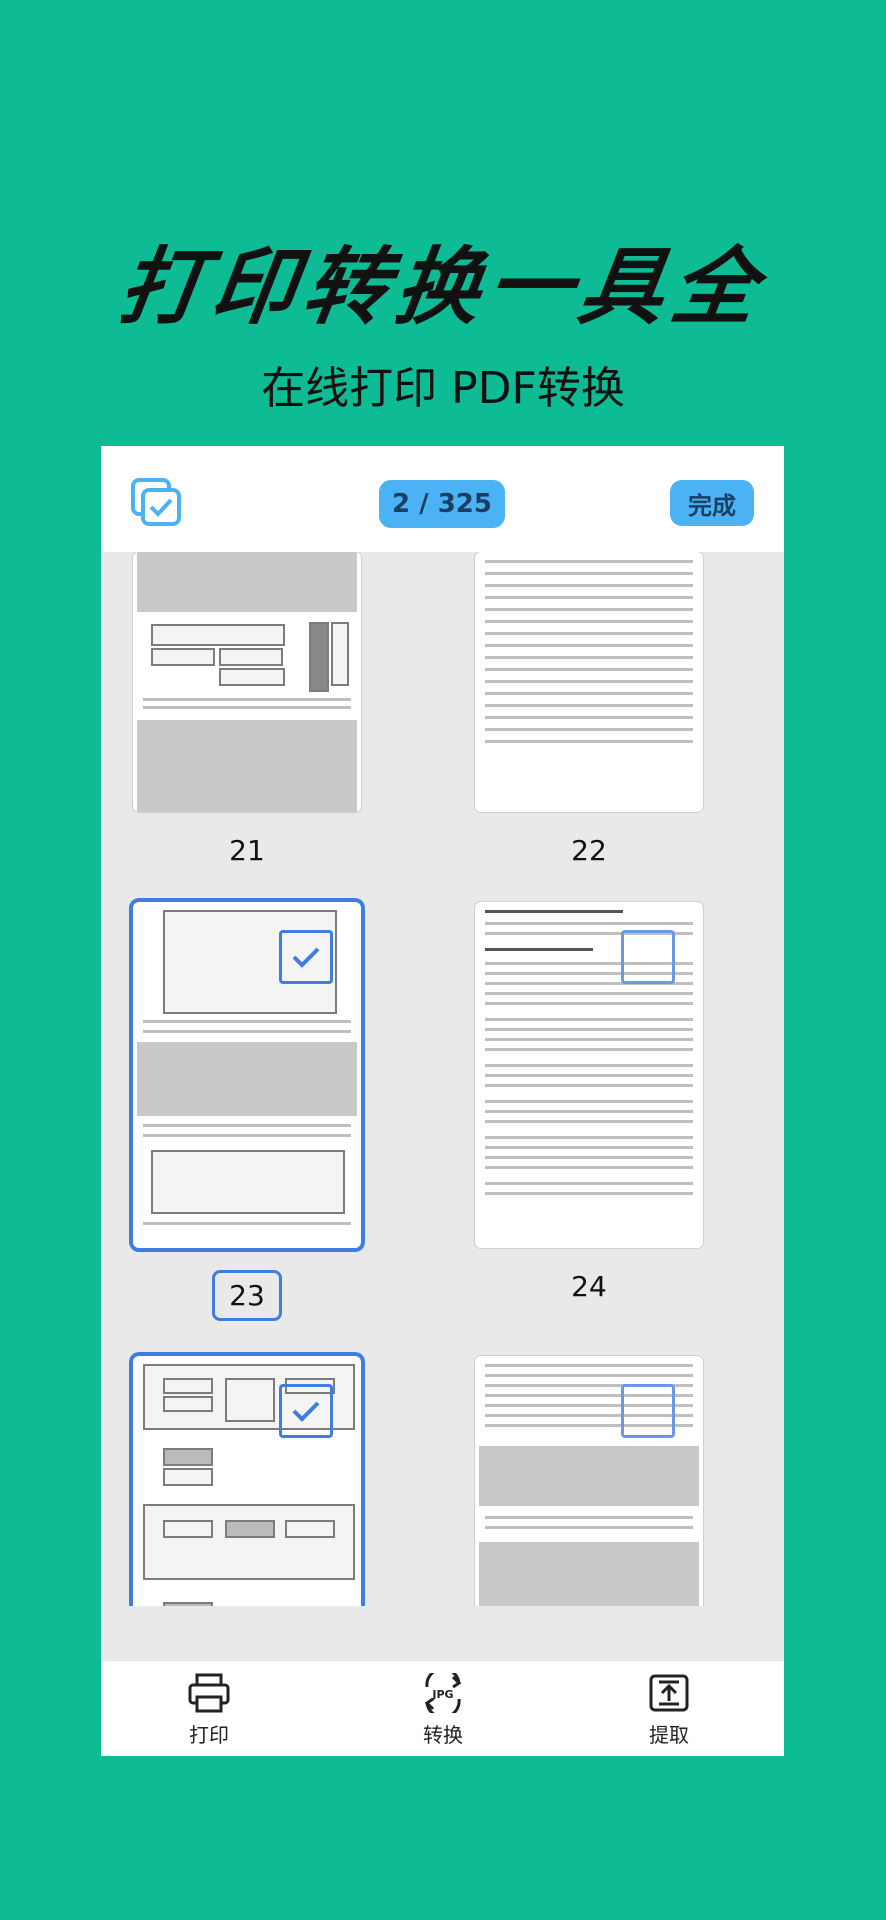 This screenshot has height=1920, width=886. I want to click on print-button: 打印, so click(209, 1713).